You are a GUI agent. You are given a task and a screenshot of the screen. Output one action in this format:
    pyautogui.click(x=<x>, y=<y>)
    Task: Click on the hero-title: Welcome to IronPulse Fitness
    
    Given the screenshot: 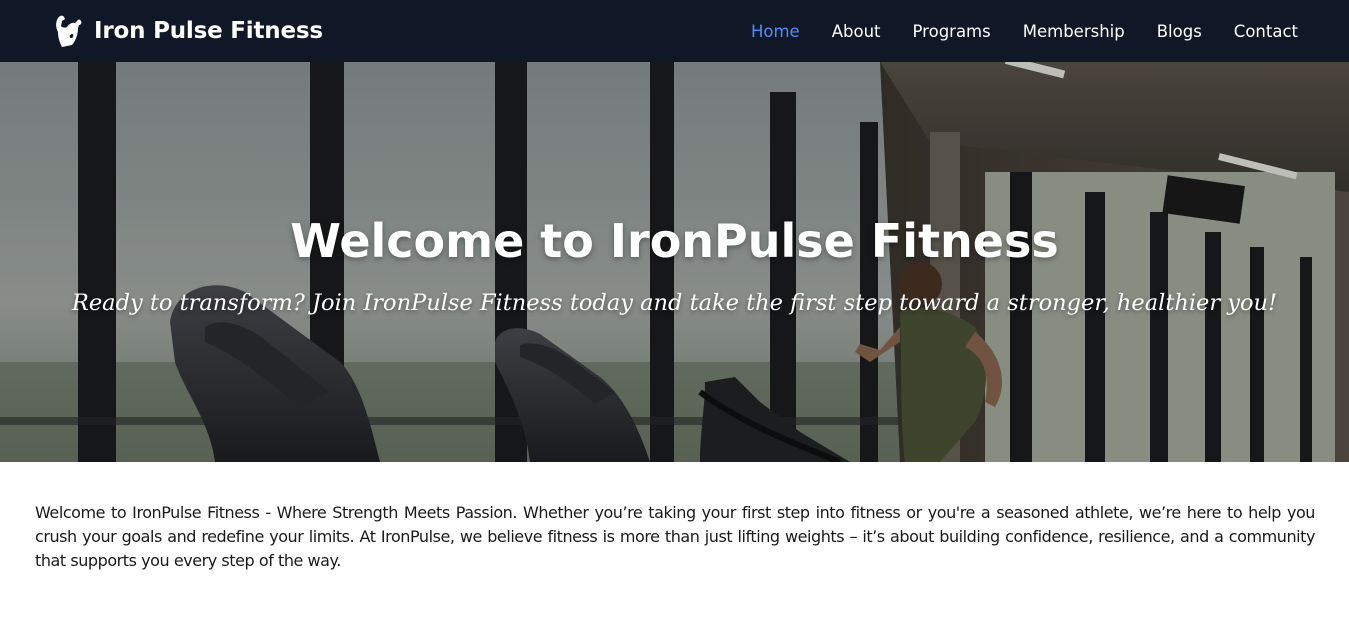 What is the action you would take?
    pyautogui.click(x=674, y=241)
    